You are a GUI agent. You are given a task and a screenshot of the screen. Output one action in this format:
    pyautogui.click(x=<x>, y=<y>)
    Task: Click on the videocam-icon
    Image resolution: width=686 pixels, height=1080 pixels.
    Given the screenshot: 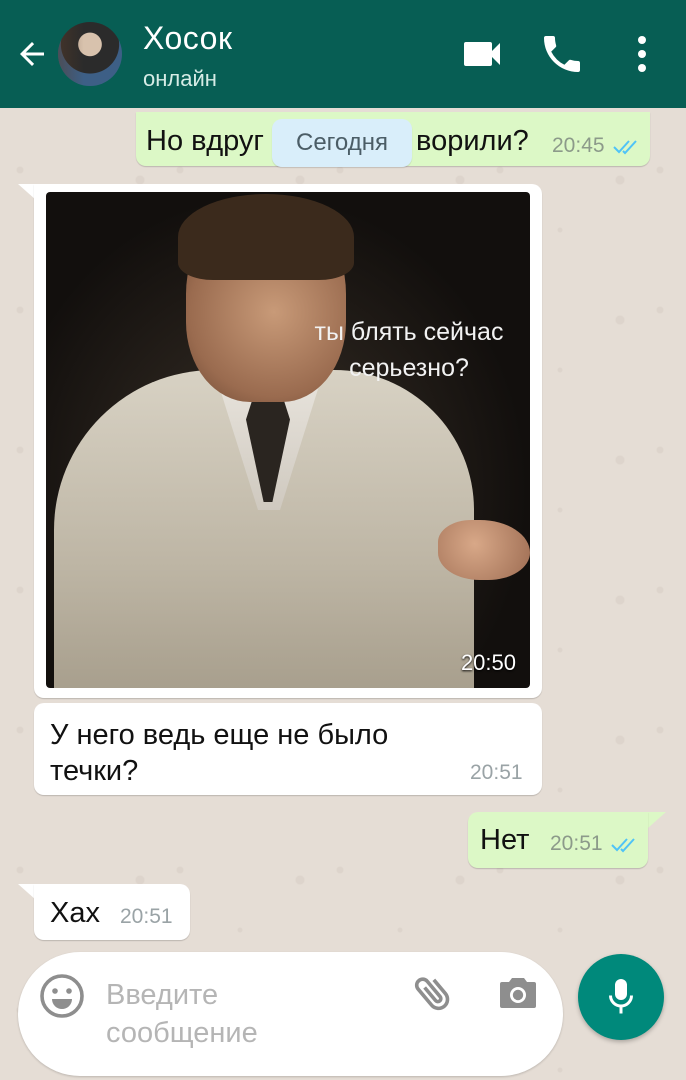 What is the action you would take?
    pyautogui.click(x=482, y=54)
    